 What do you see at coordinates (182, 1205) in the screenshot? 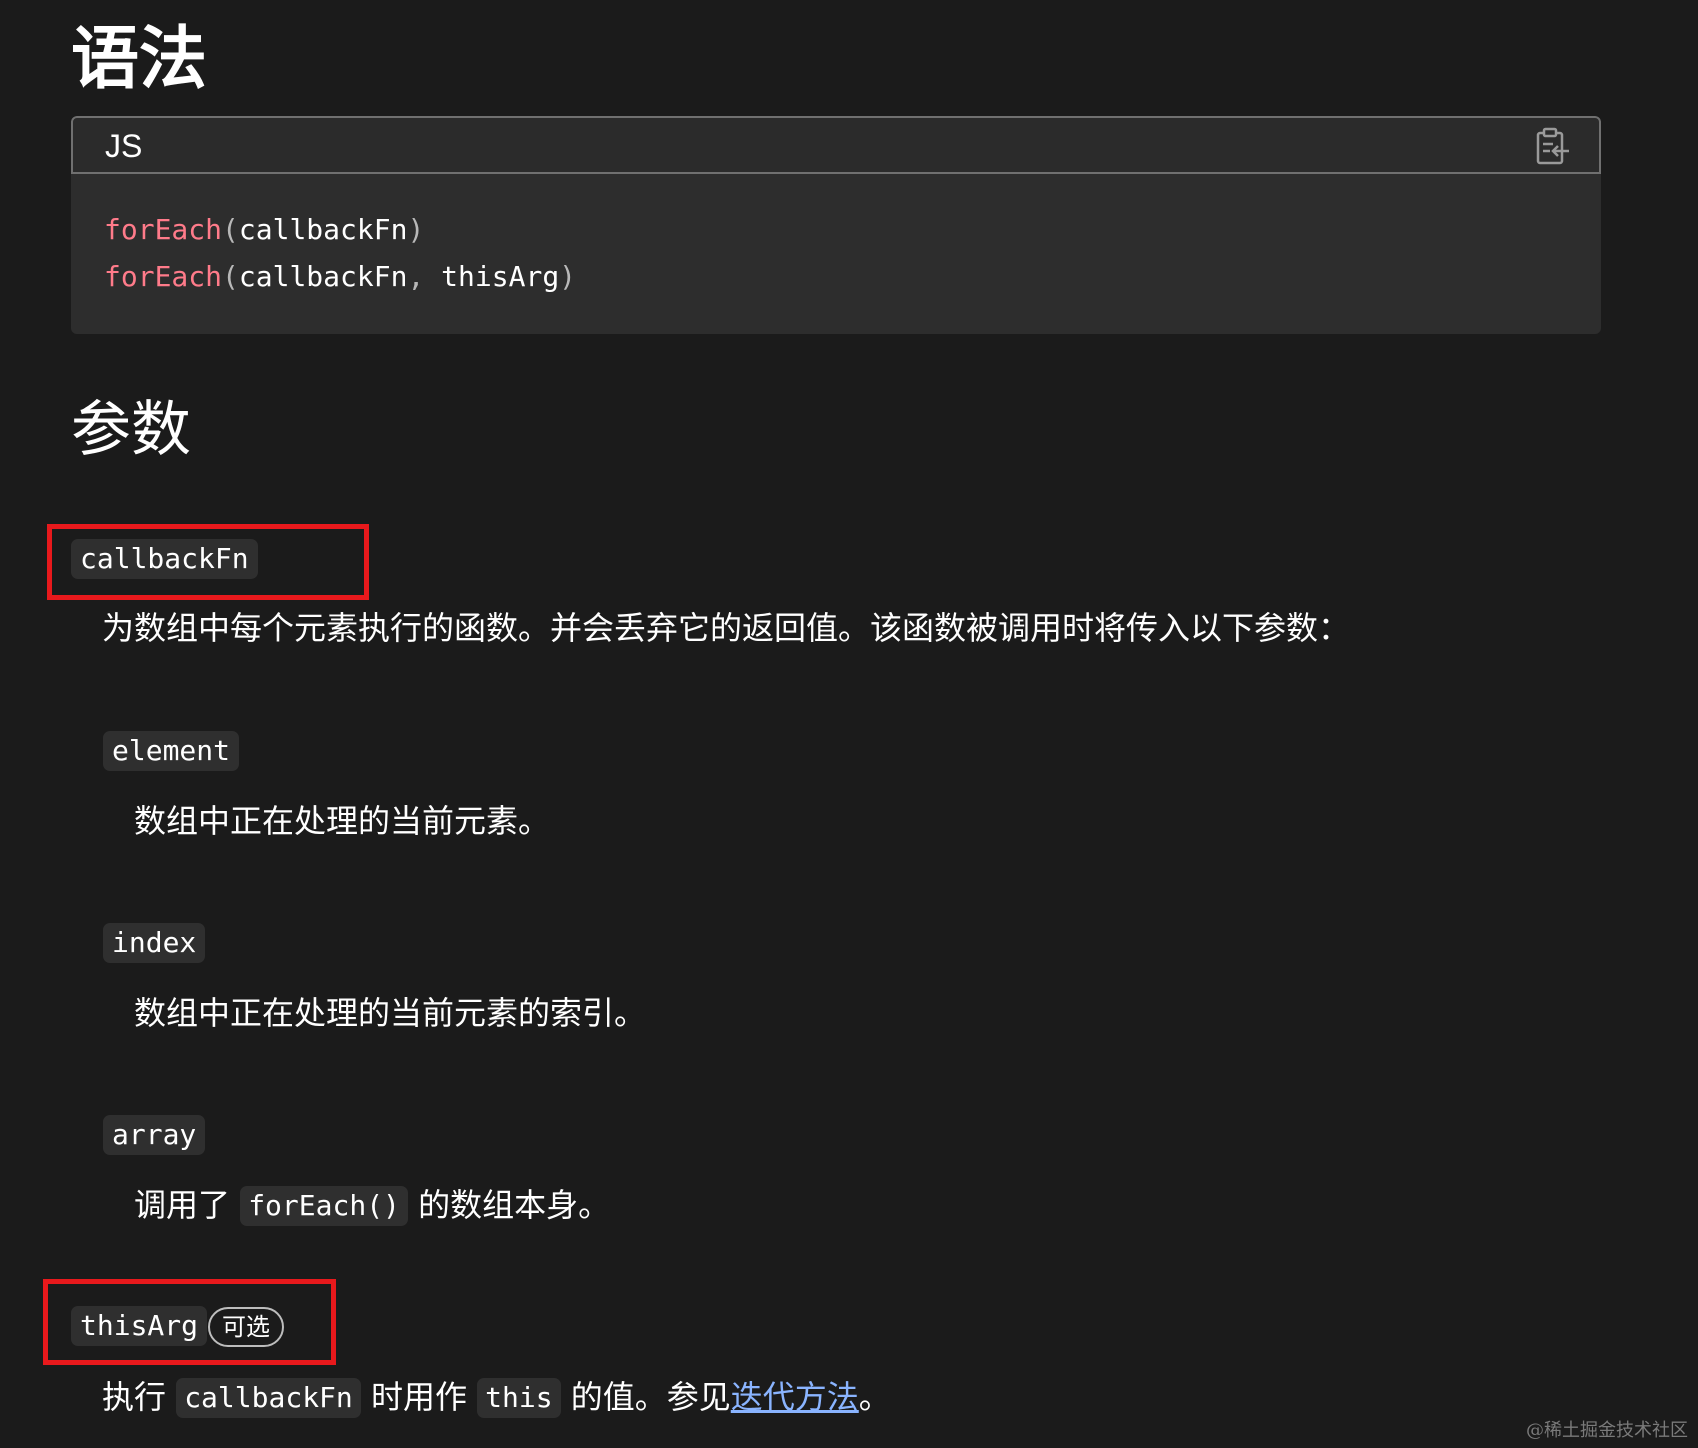
I see `description-text: 调用了` at bounding box center [182, 1205].